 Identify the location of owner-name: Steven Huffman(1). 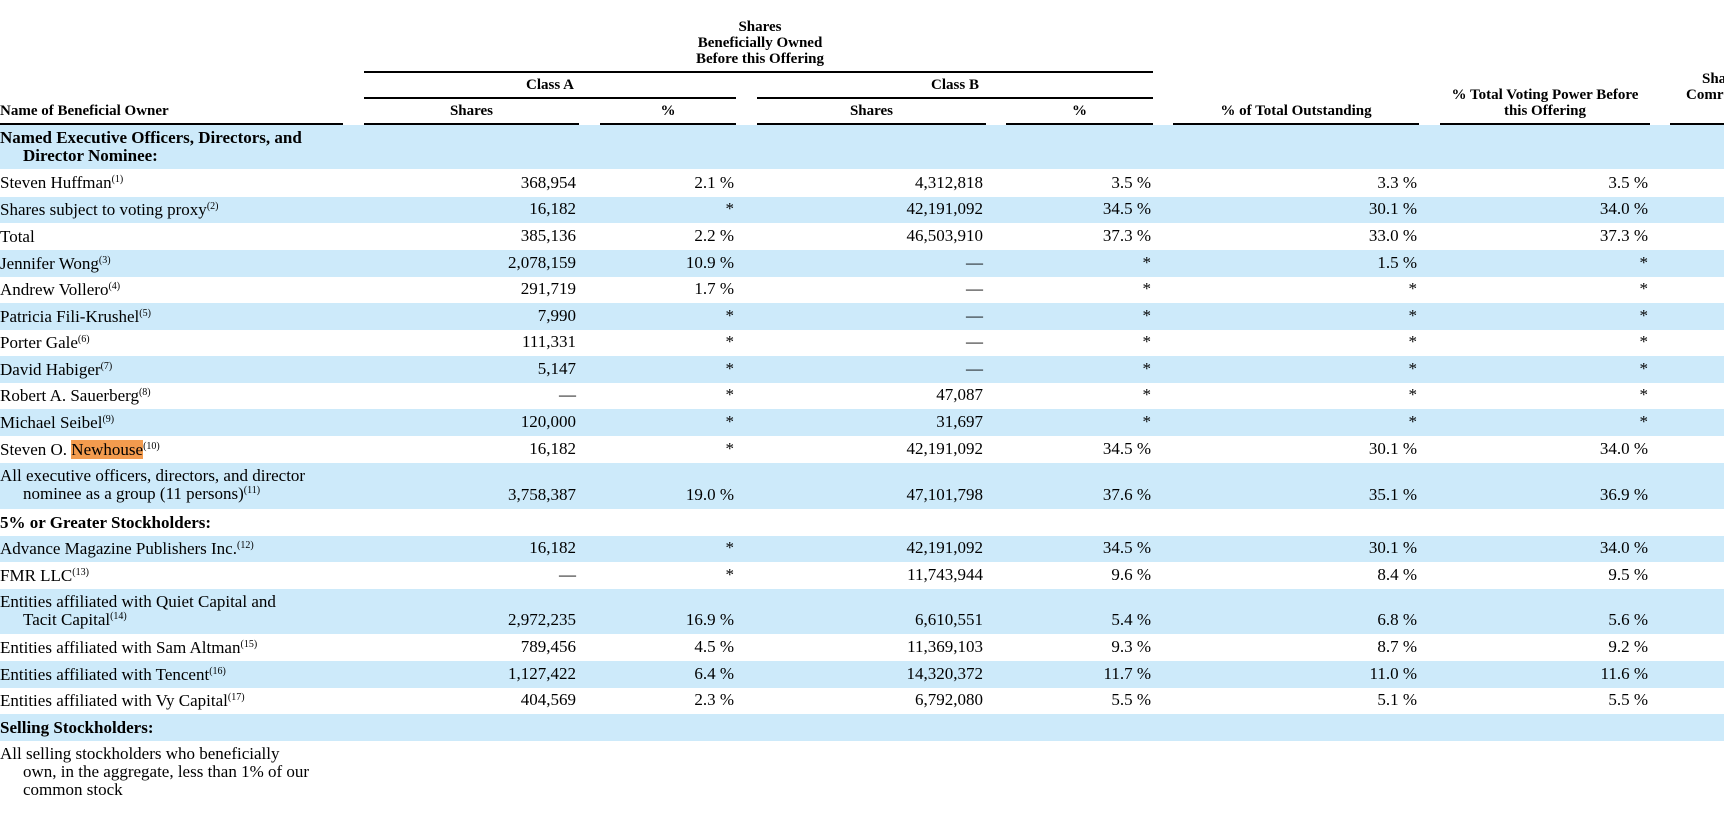
(61, 184).